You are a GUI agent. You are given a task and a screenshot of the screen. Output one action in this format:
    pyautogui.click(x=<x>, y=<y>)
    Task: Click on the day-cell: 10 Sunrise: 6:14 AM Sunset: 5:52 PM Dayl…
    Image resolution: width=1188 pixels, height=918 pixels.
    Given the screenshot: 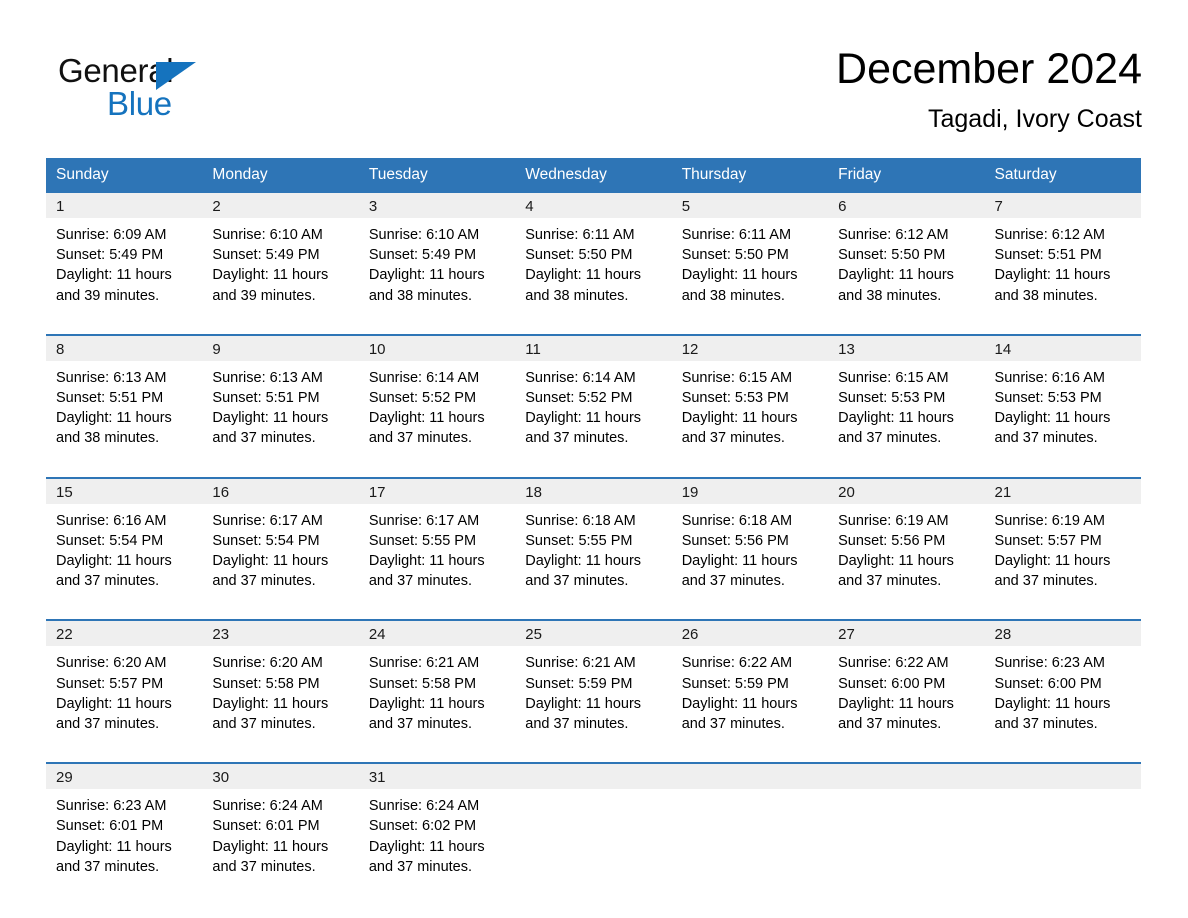 What is the action you would take?
    pyautogui.click(x=437, y=393)
    